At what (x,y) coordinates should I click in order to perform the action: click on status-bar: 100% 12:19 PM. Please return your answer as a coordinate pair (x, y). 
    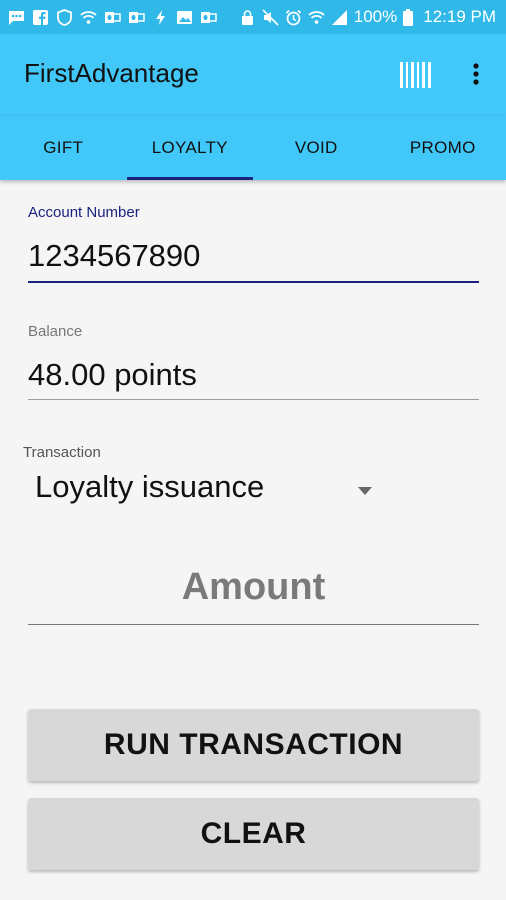
    Looking at the image, I should click on (253, 17).